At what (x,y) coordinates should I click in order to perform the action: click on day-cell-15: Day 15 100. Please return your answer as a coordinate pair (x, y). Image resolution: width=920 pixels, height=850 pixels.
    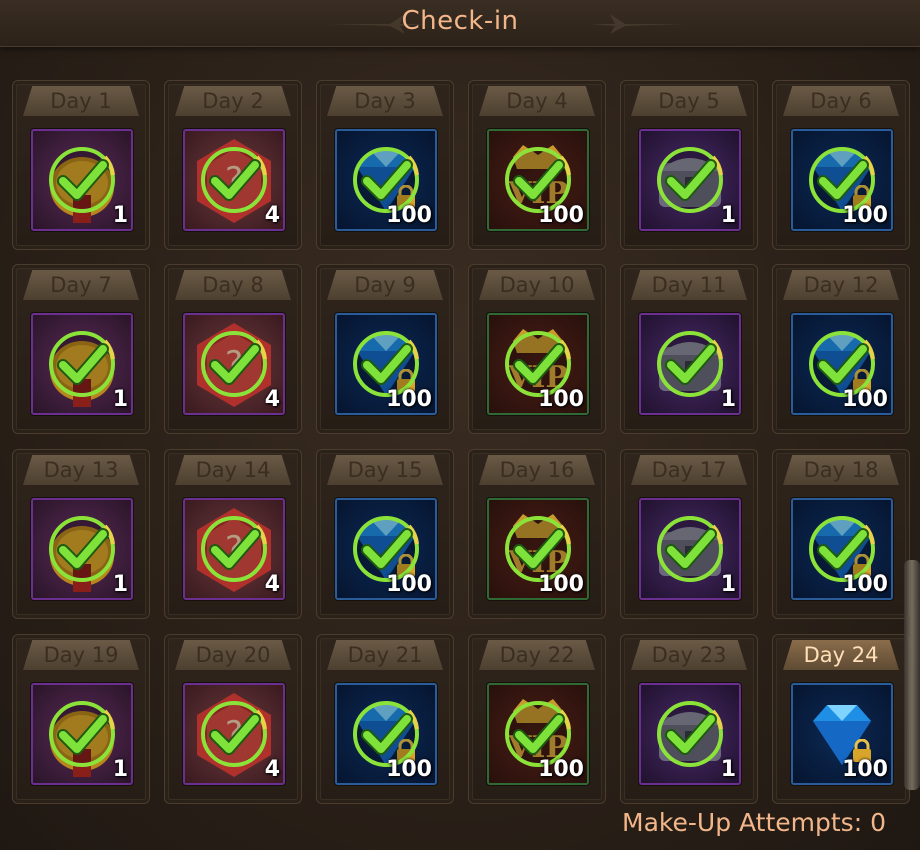
    Looking at the image, I should click on (385, 534).